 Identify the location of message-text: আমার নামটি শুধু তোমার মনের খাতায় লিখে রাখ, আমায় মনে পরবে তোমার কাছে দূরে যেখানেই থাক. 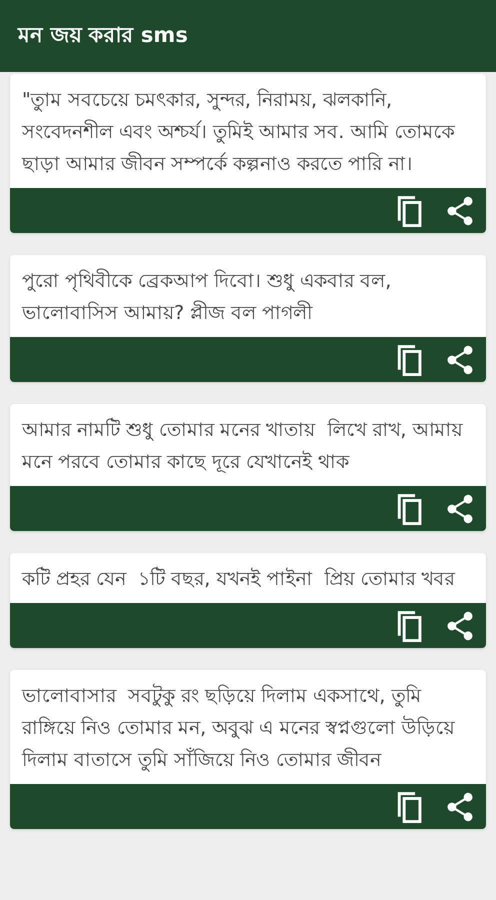
(242, 445).